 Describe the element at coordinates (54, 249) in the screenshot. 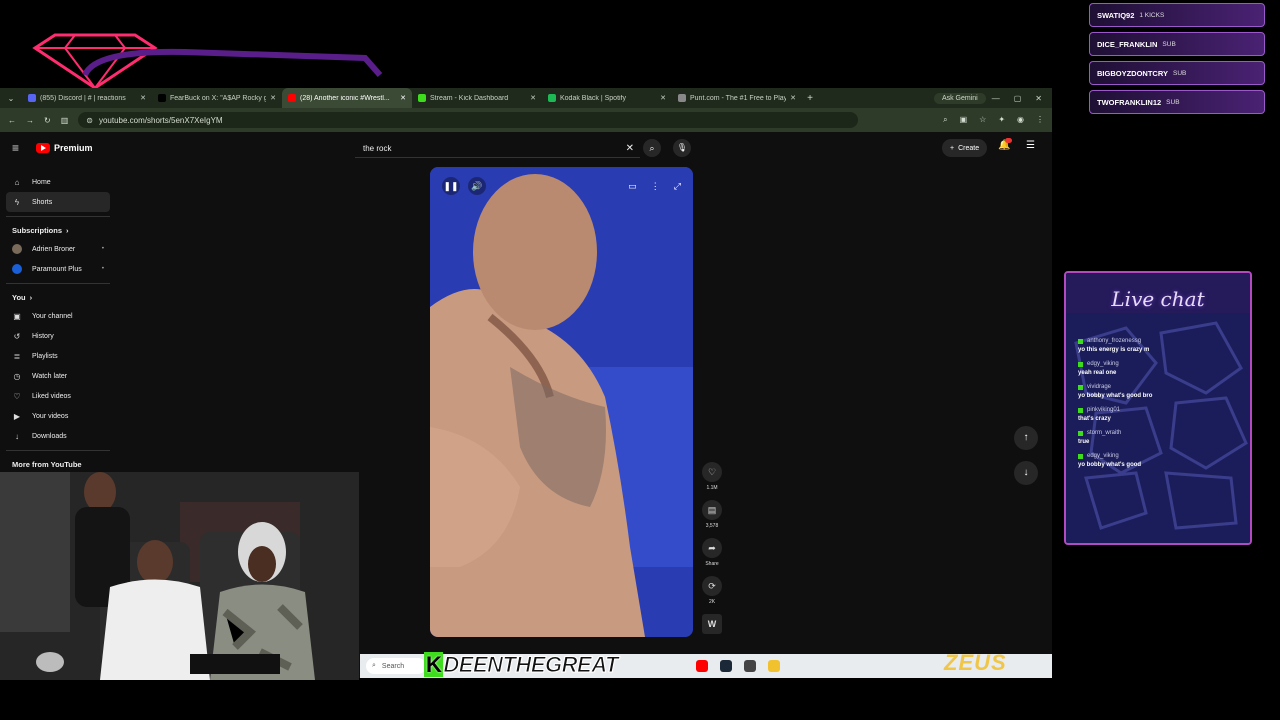

I see `subscription-label: Adrien Broner` at that location.